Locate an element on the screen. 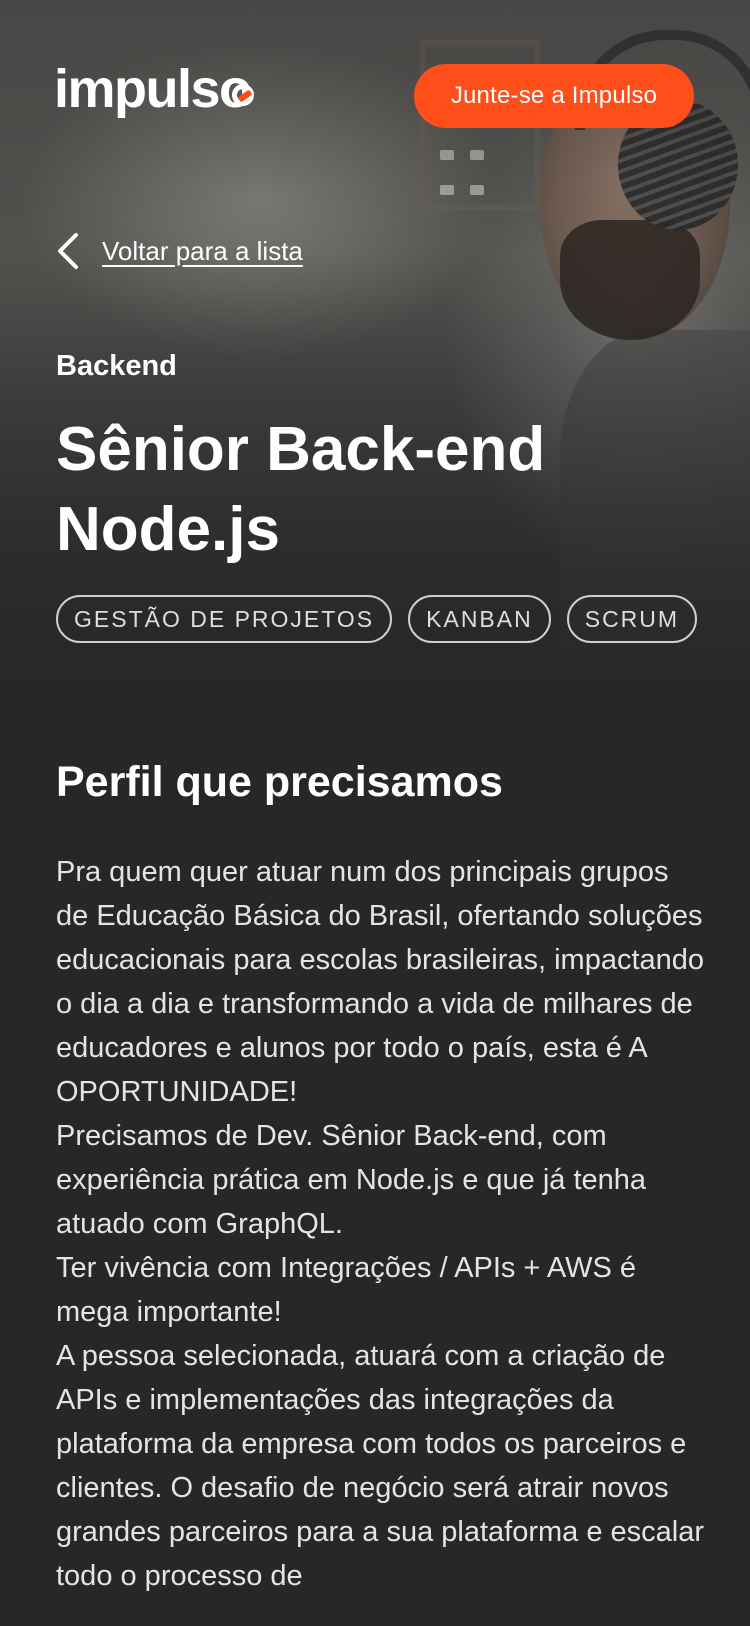 The image size is (750, 1626). join-button-label: Junte-se a Impulso is located at coordinates (554, 95).